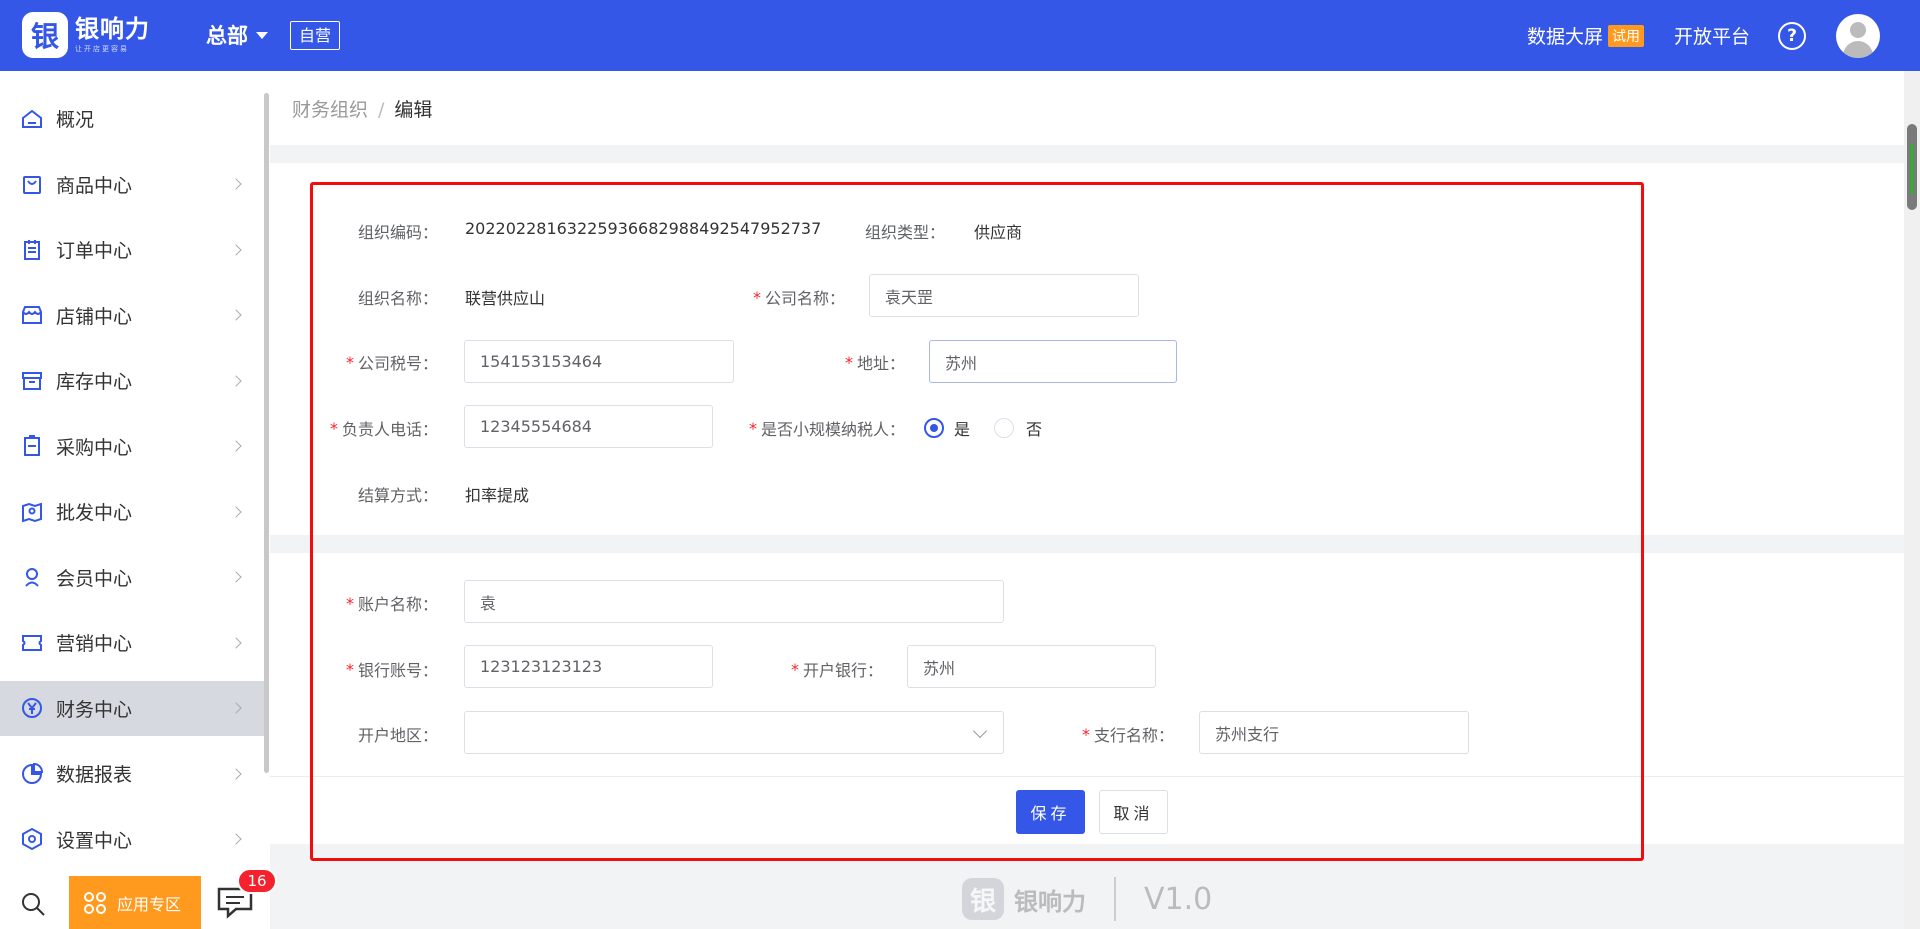 This screenshot has height=929, width=1920. Describe the element at coordinates (1087, 899) in the screenshot. I see `footer-logo: 银 银响力 V1.0` at that location.